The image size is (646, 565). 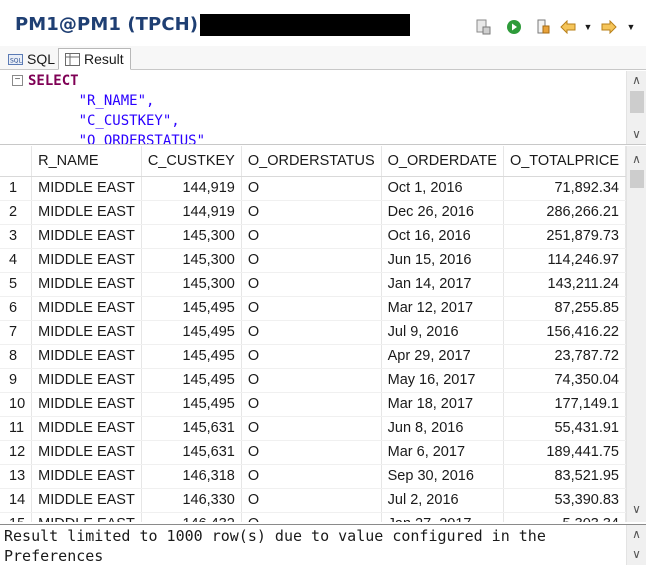 What do you see at coordinates (564, 332) in the screenshot?
I see `cell-o-totalprice: 156,416.22` at bounding box center [564, 332].